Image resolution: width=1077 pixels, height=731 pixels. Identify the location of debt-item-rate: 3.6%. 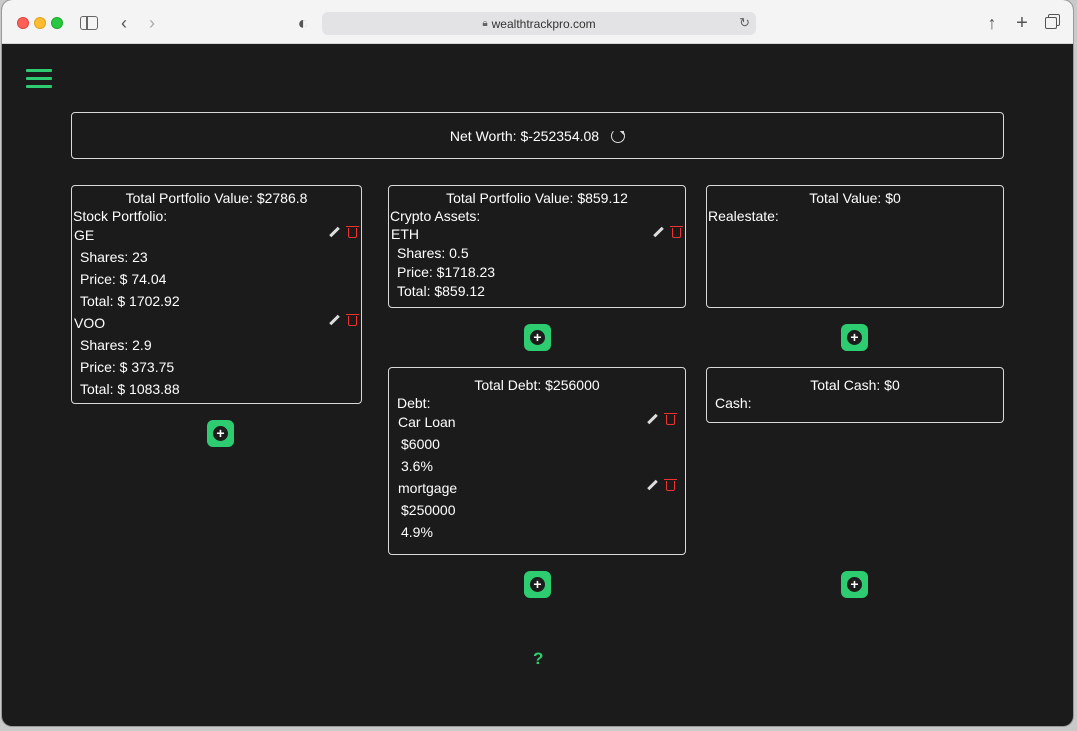
(417, 466).